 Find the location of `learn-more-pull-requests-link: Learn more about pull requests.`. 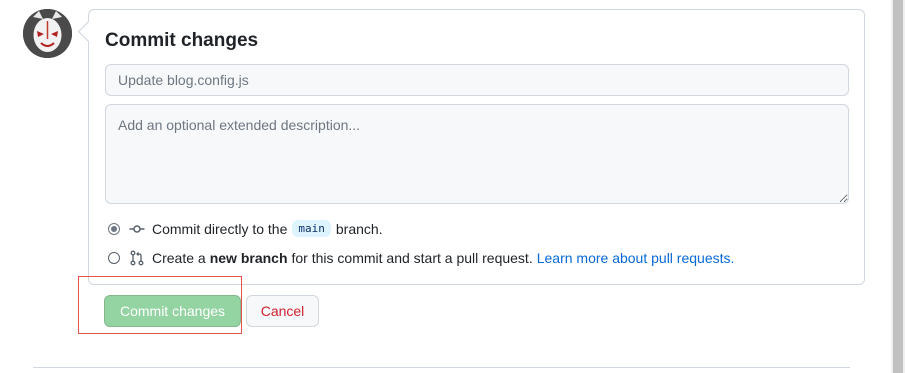

learn-more-pull-requests-link: Learn more about pull requests. is located at coordinates (636, 258).